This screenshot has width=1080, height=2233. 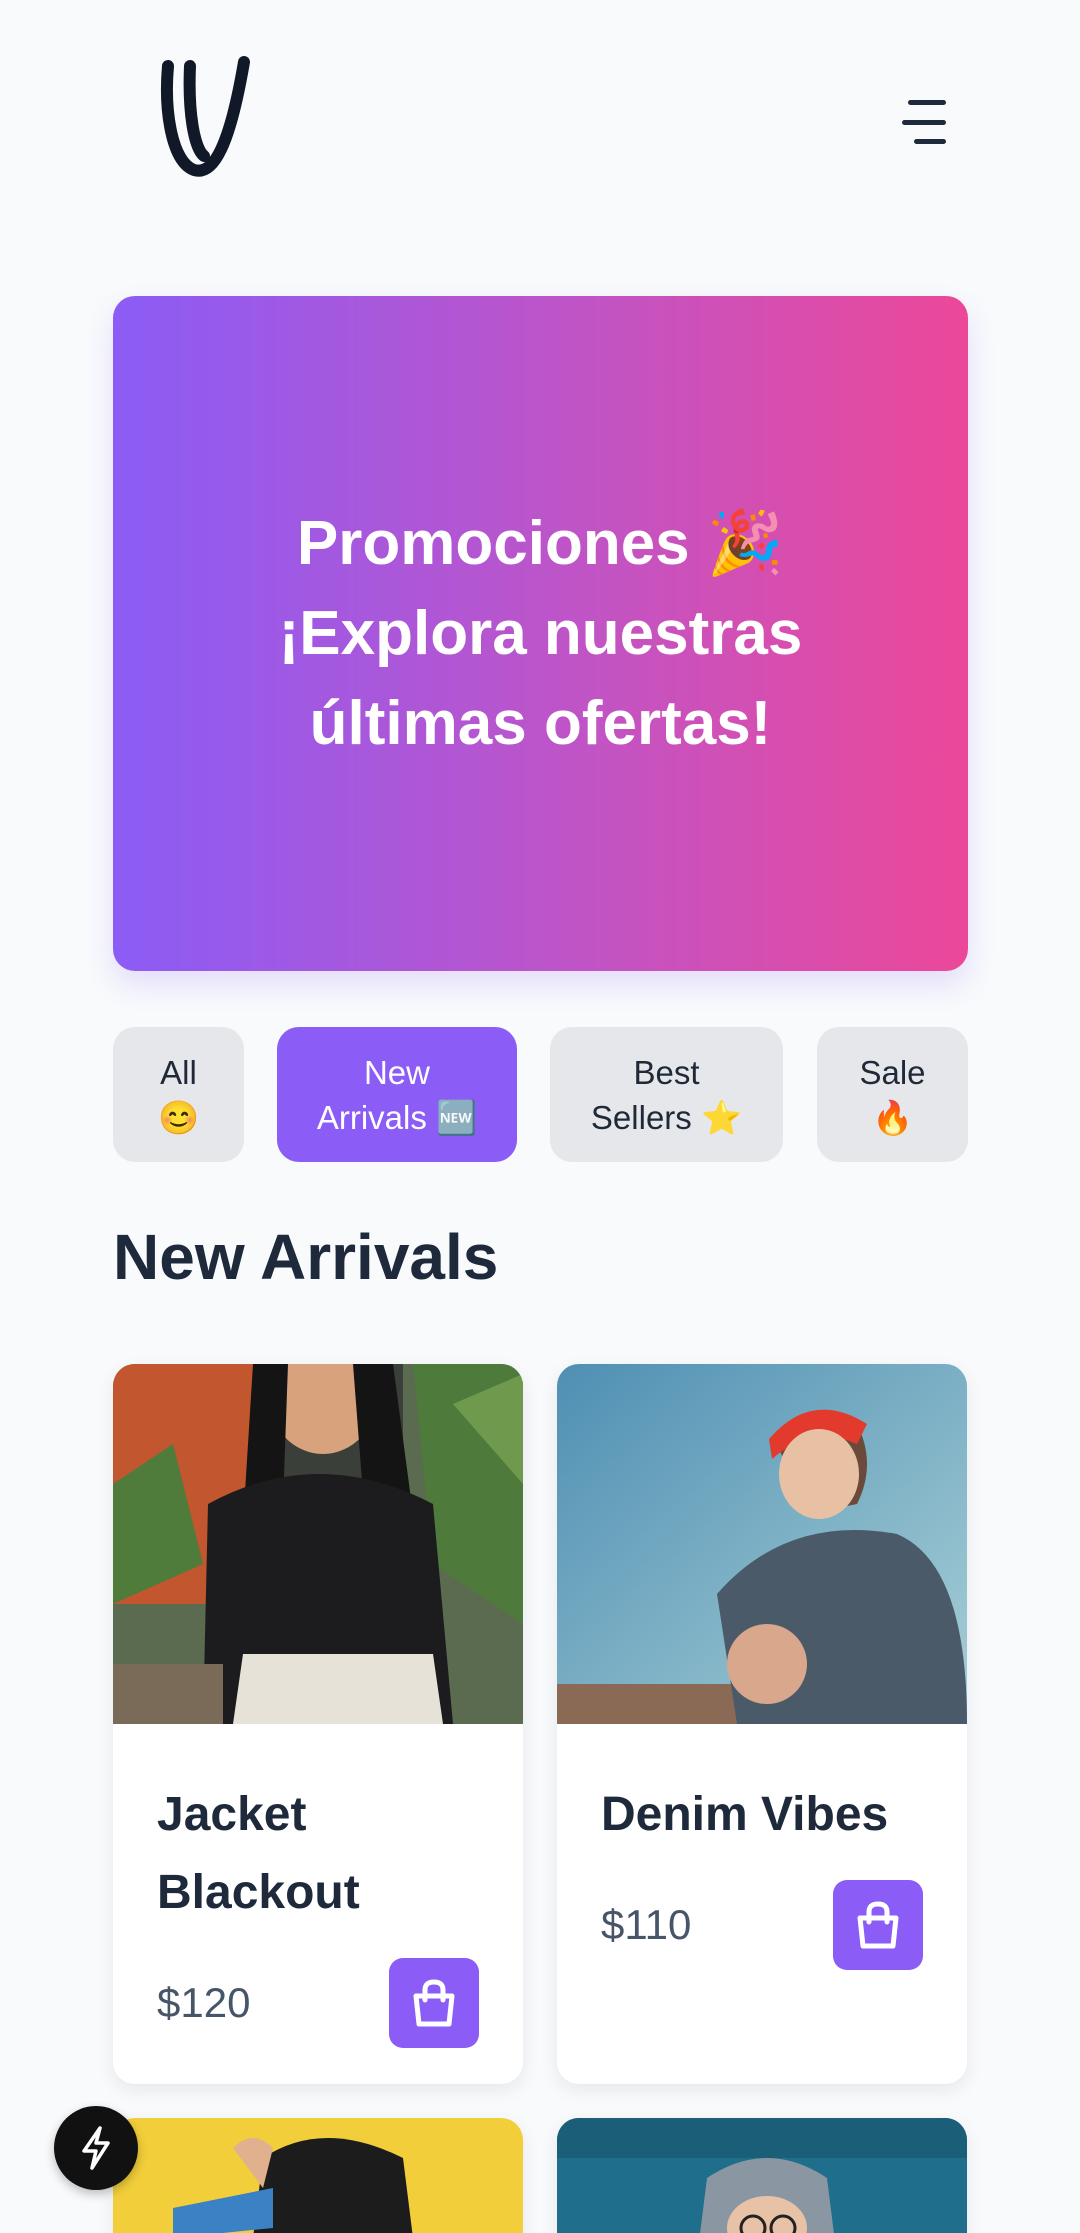 What do you see at coordinates (540, 723) in the screenshot?
I see `promo-line-3: últimas ofertas!` at bounding box center [540, 723].